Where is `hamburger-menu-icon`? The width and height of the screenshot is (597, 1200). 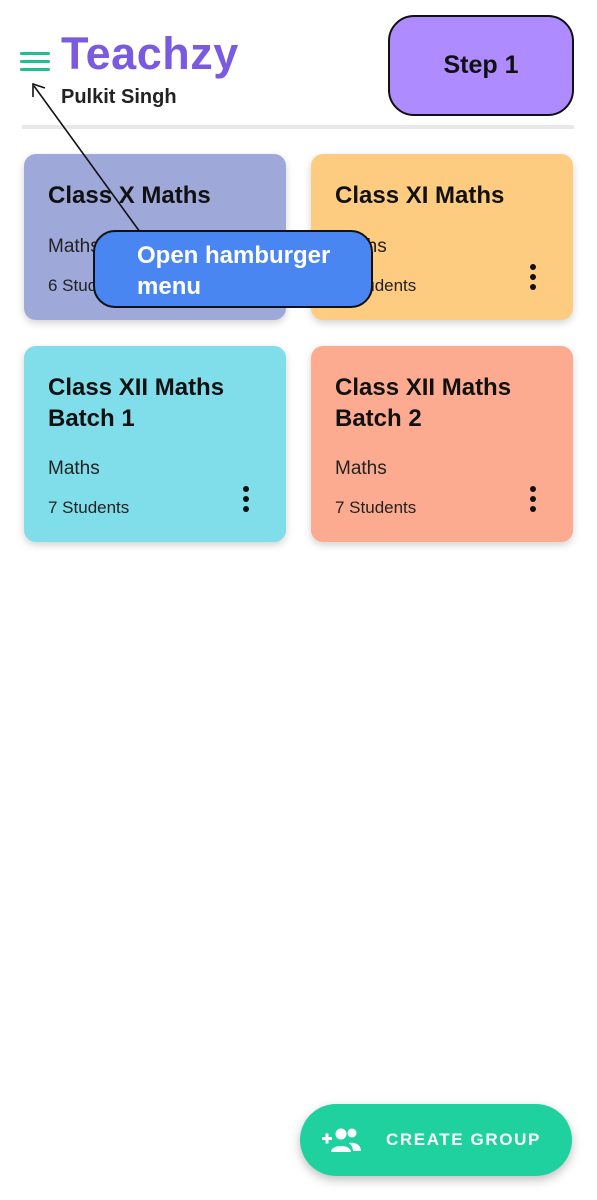
hamburger-menu-icon is located at coordinates (36, 64).